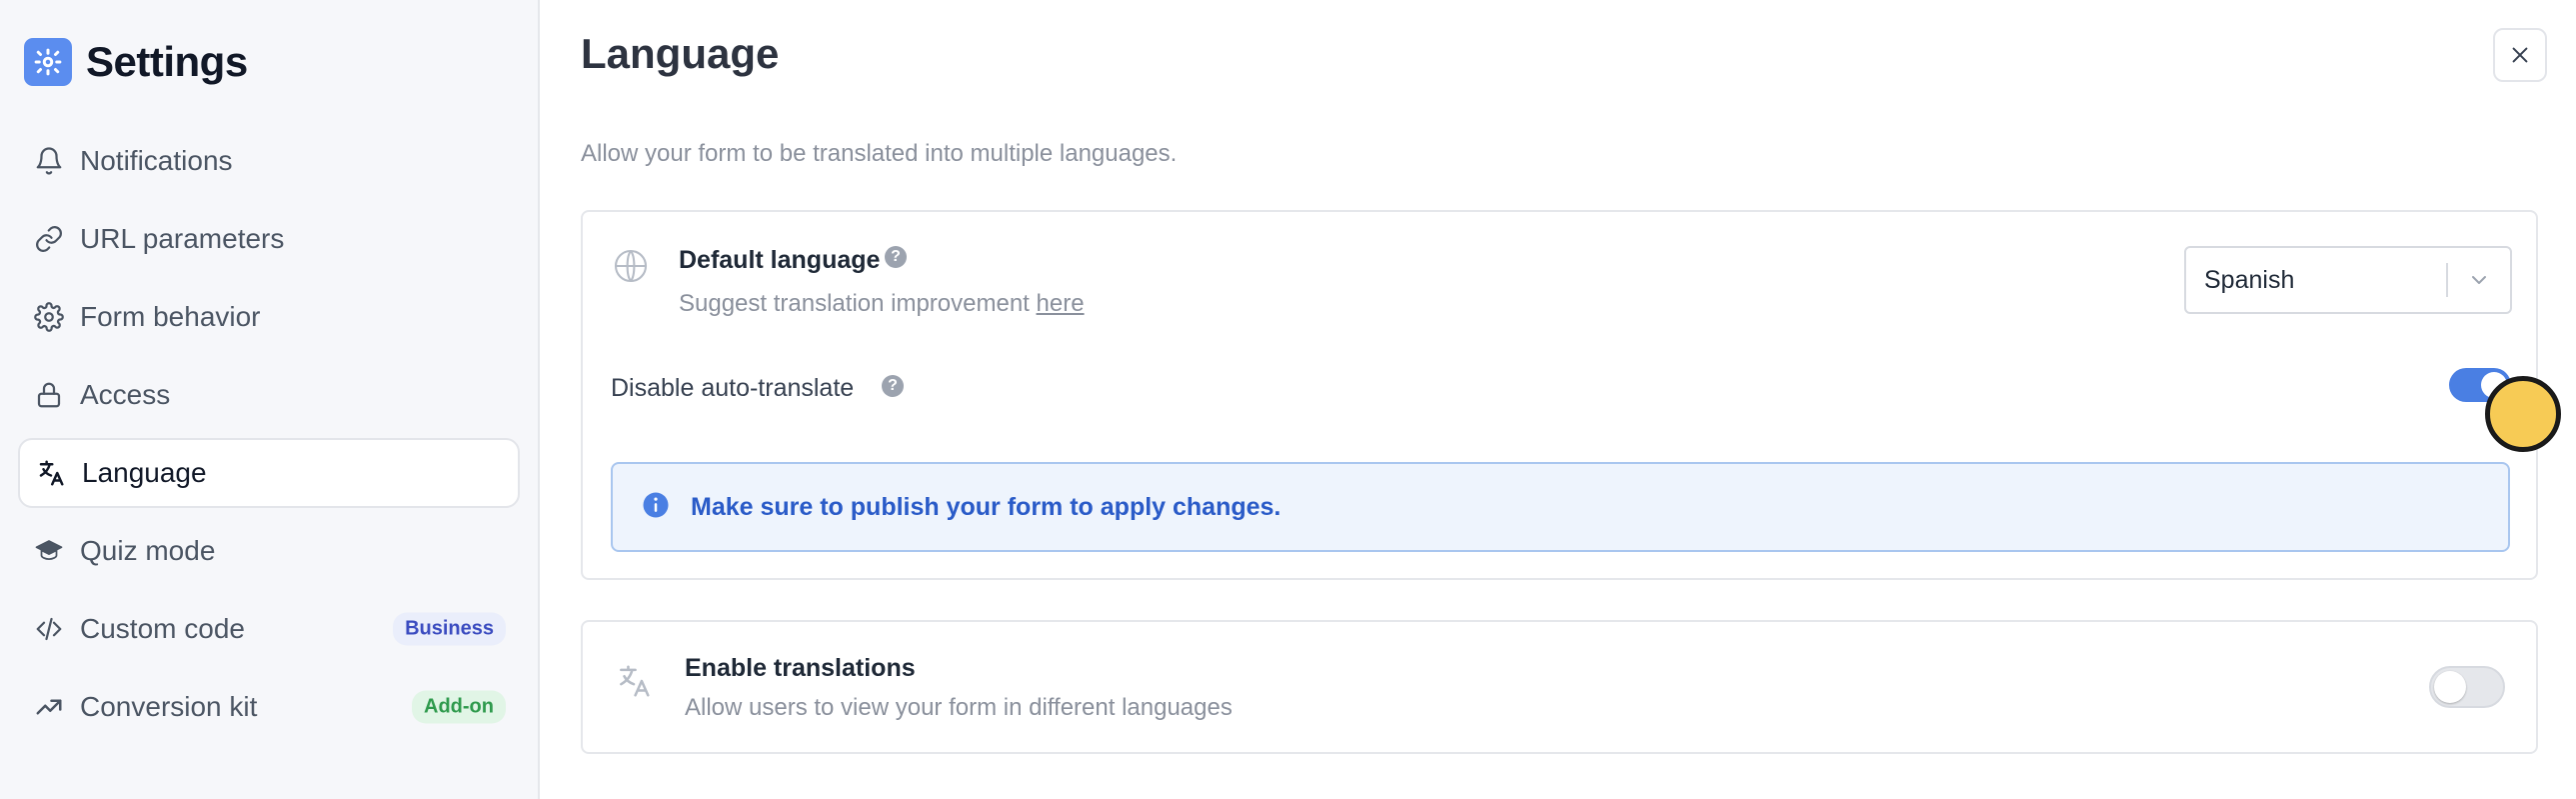  Describe the element at coordinates (2348, 280) in the screenshot. I see `default-language-select: Spanish` at that location.